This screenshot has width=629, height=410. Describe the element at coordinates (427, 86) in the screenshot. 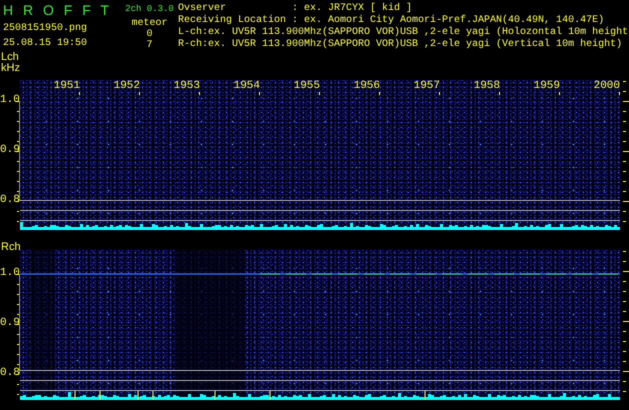

I see `time-label: 1957` at that location.